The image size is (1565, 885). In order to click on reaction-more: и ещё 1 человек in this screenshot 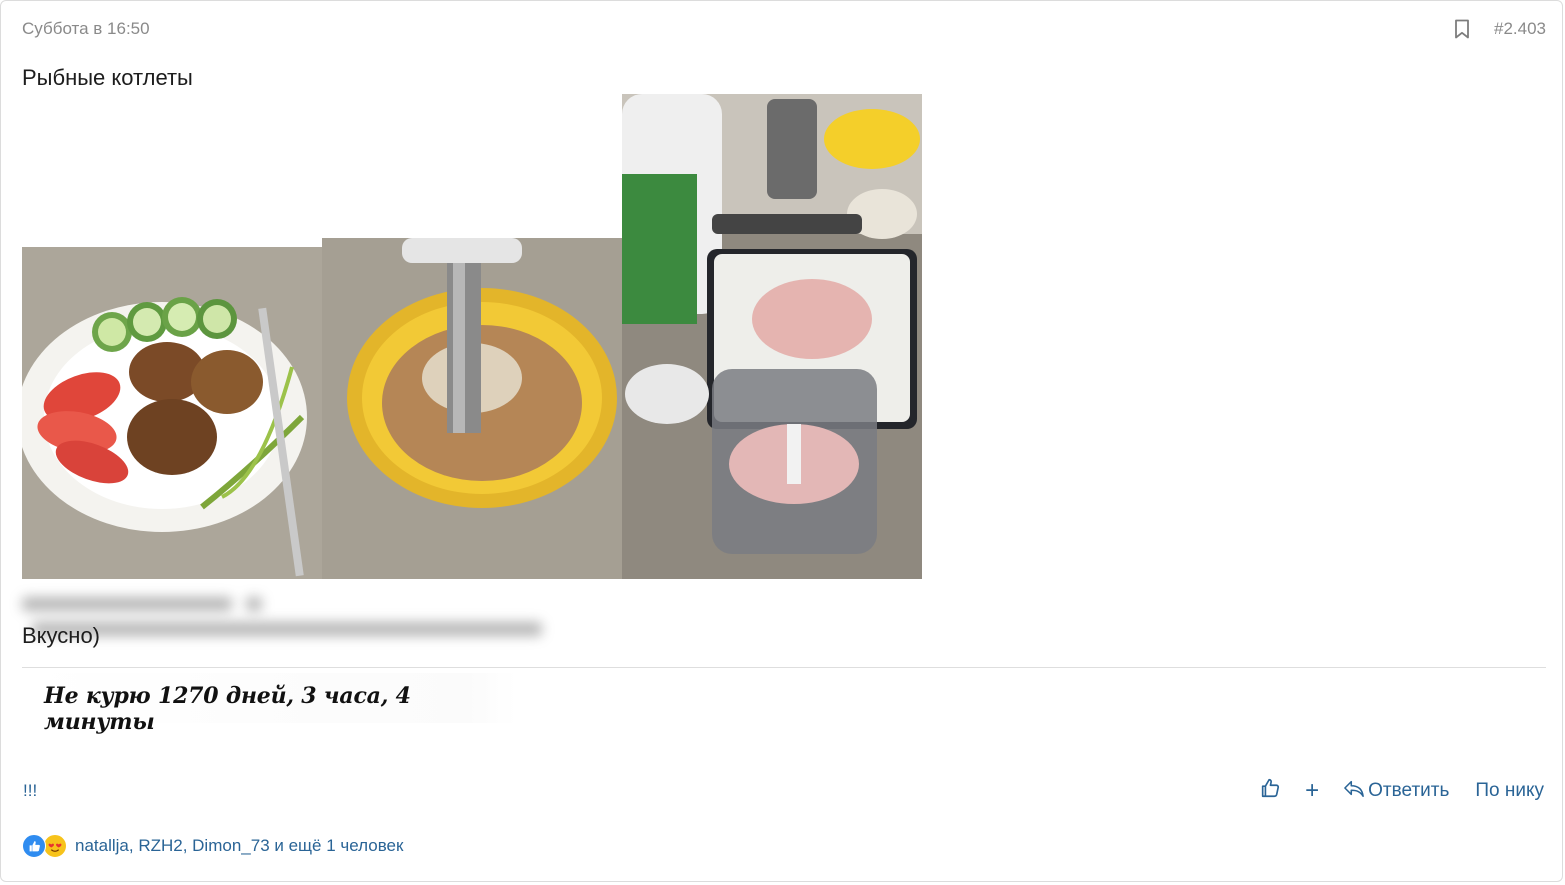, I will do `click(336, 845)`.